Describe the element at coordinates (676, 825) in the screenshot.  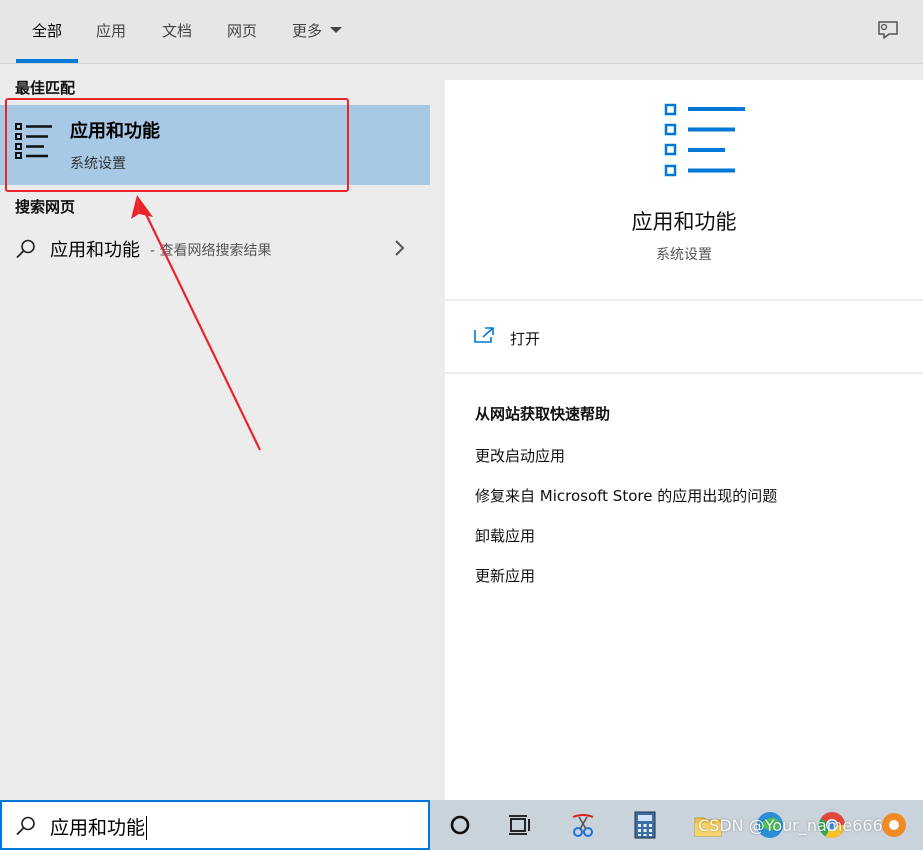
I see `taskbar: CSDN @Your_name666` at that location.